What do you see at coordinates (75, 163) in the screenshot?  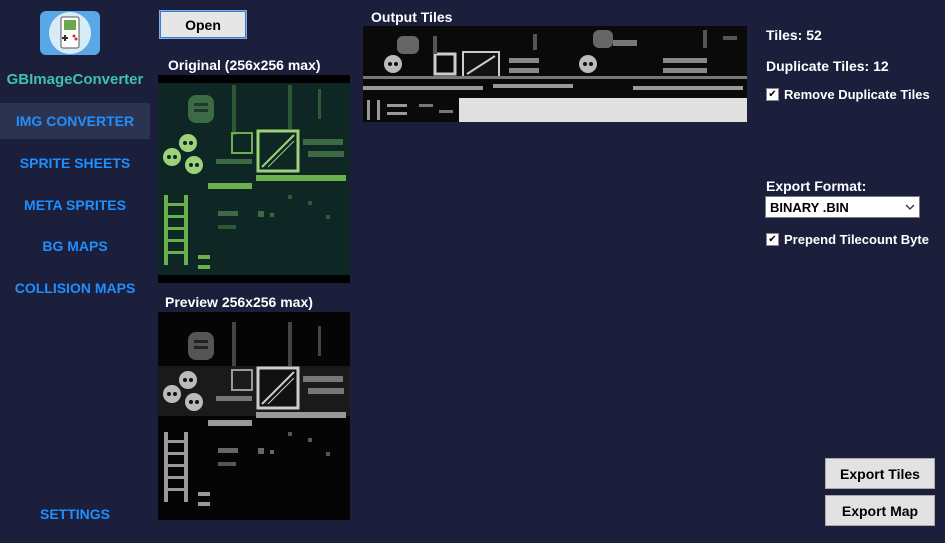 I see `sidebar-item-sprite-sheets: SPRITE SHEETS` at bounding box center [75, 163].